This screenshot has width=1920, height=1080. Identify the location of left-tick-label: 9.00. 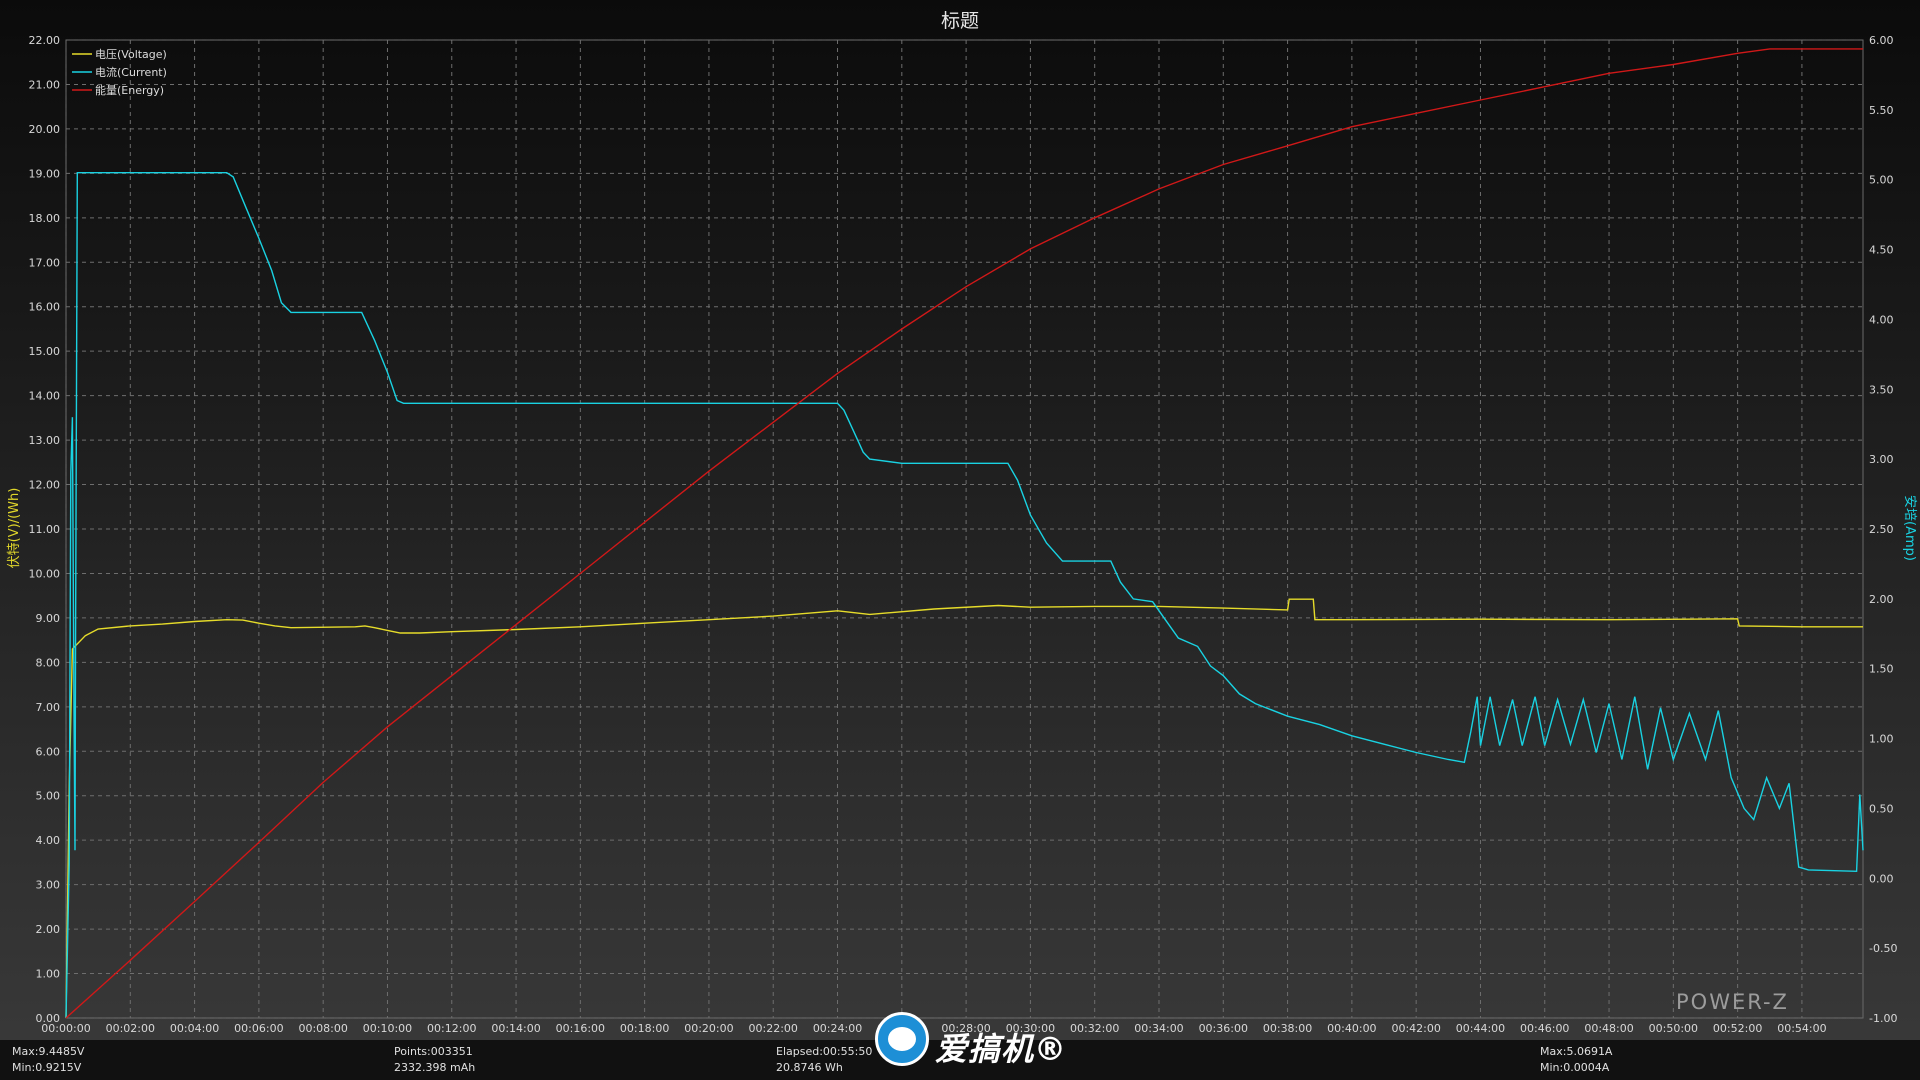
(48, 618).